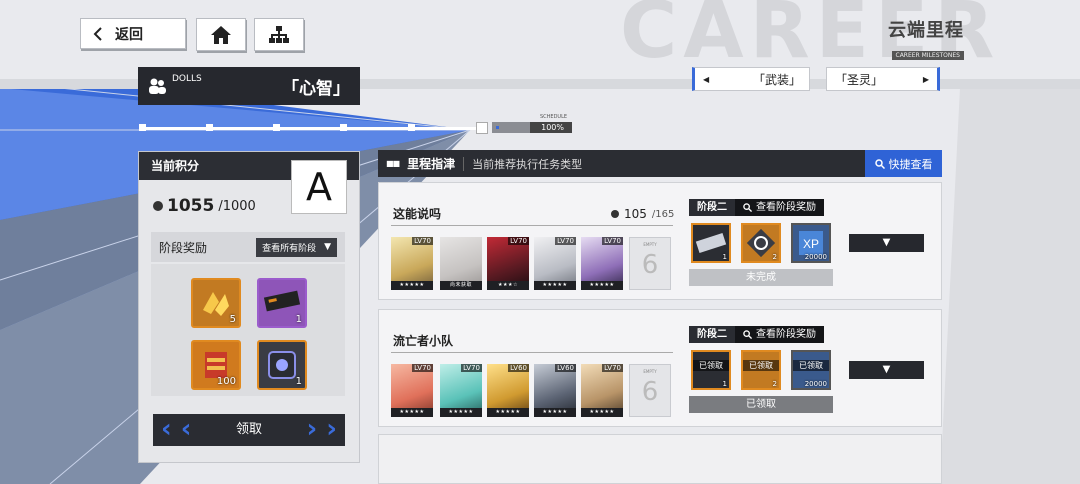 The height and width of the screenshot is (484, 1080). What do you see at coordinates (183, 247) in the screenshot?
I see `stage-reward-label: 阶段奖励` at bounding box center [183, 247].